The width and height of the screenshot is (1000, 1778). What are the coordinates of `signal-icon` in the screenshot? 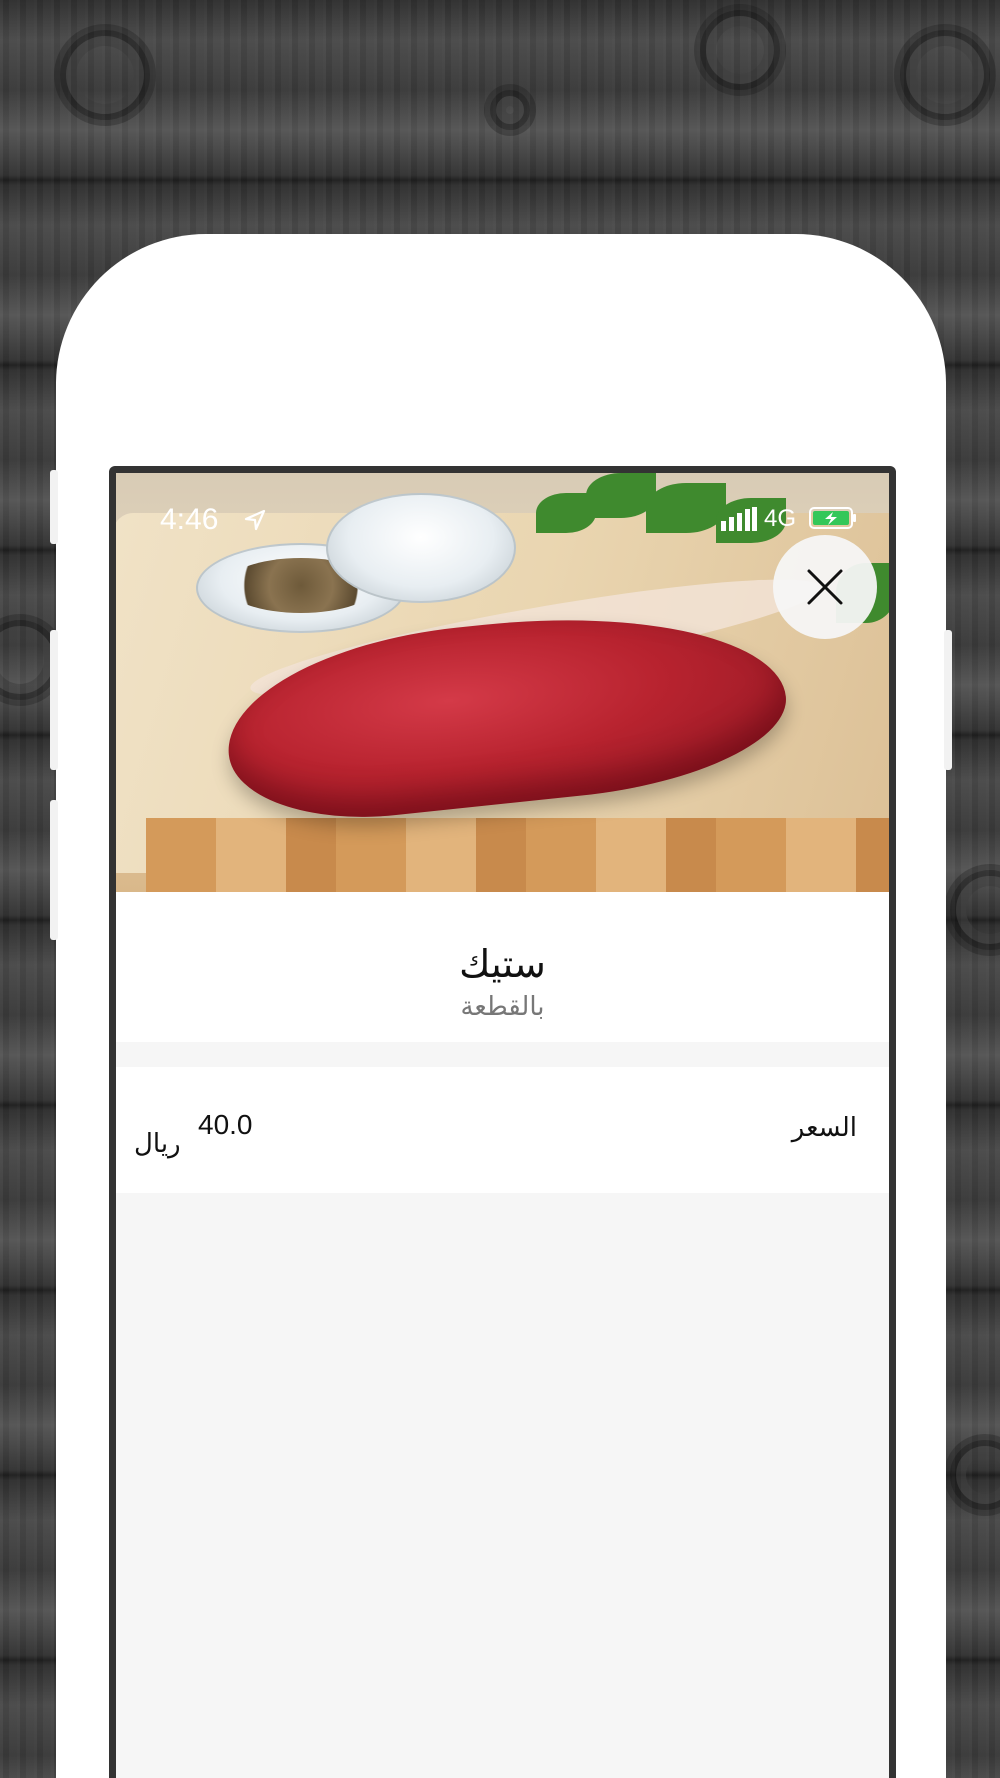 It's located at (739, 519).